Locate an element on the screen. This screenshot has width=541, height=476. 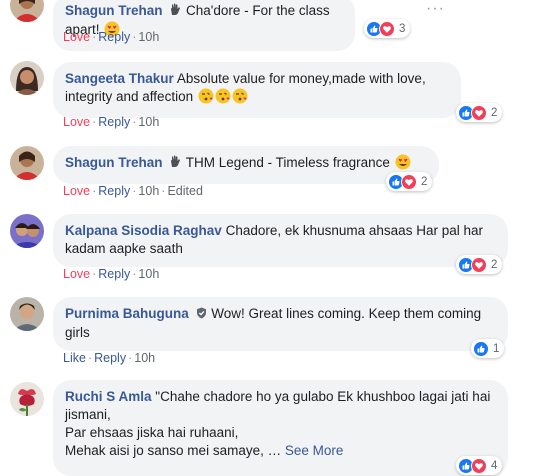
like-reaction-icon is located at coordinates (481, 348).